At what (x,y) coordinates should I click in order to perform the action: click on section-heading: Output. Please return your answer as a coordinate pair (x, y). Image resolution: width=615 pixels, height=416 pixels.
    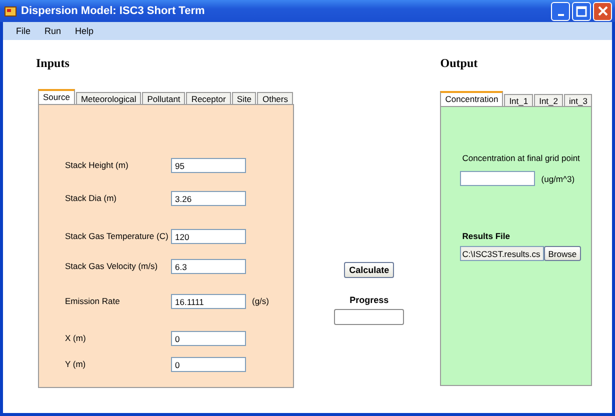
    Looking at the image, I should click on (459, 63).